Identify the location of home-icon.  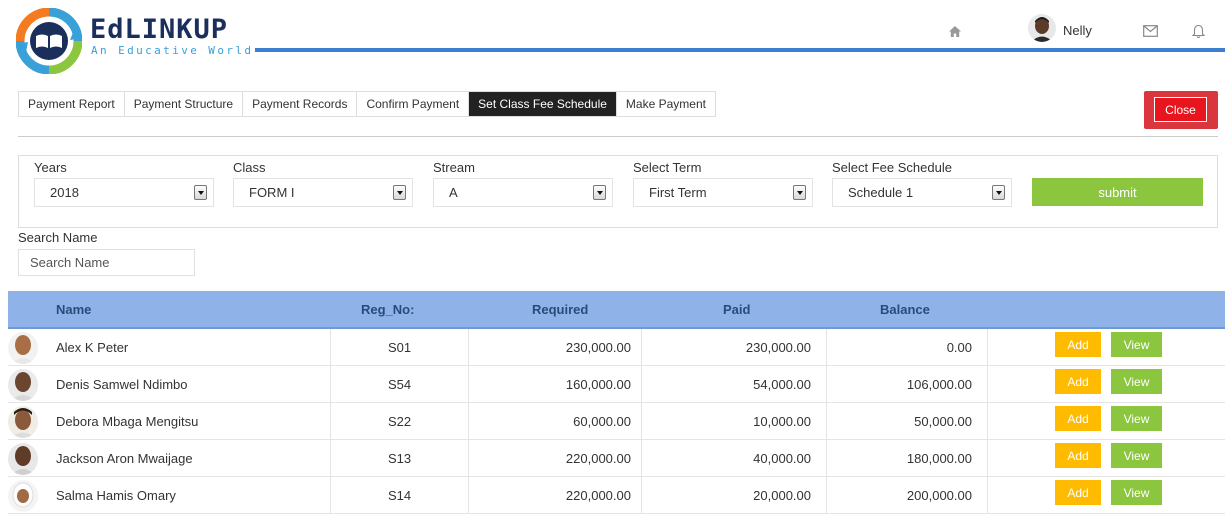
(955, 31).